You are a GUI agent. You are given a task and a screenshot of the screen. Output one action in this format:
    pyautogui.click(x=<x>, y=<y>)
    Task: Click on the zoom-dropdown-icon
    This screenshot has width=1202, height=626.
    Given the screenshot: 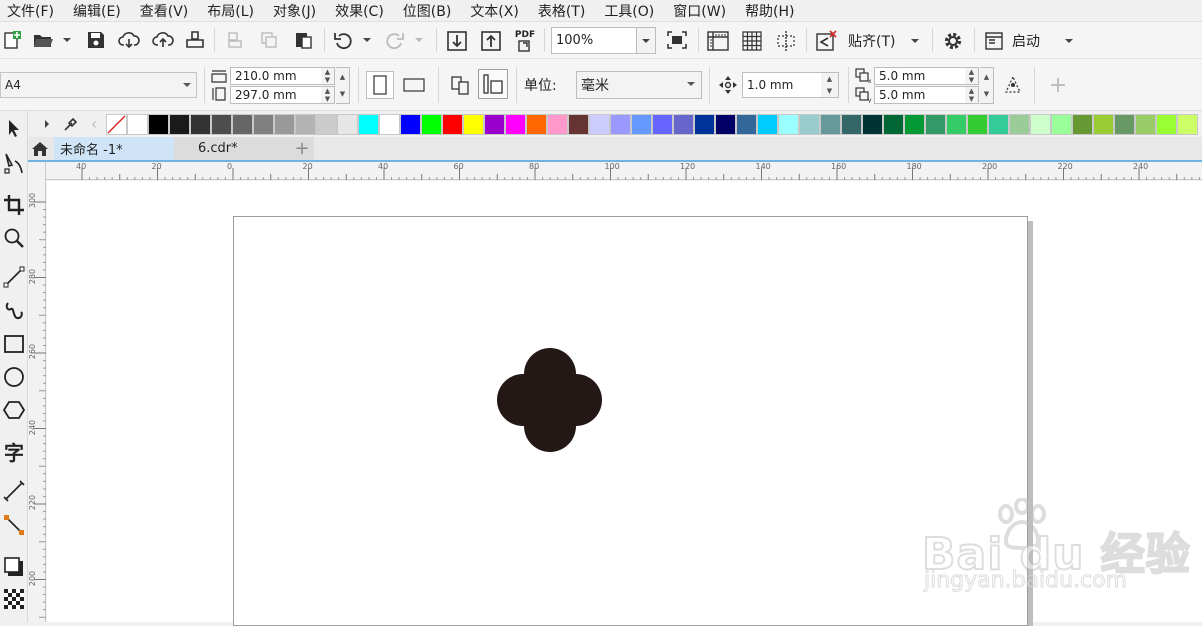 What is the action you would take?
    pyautogui.click(x=646, y=40)
    